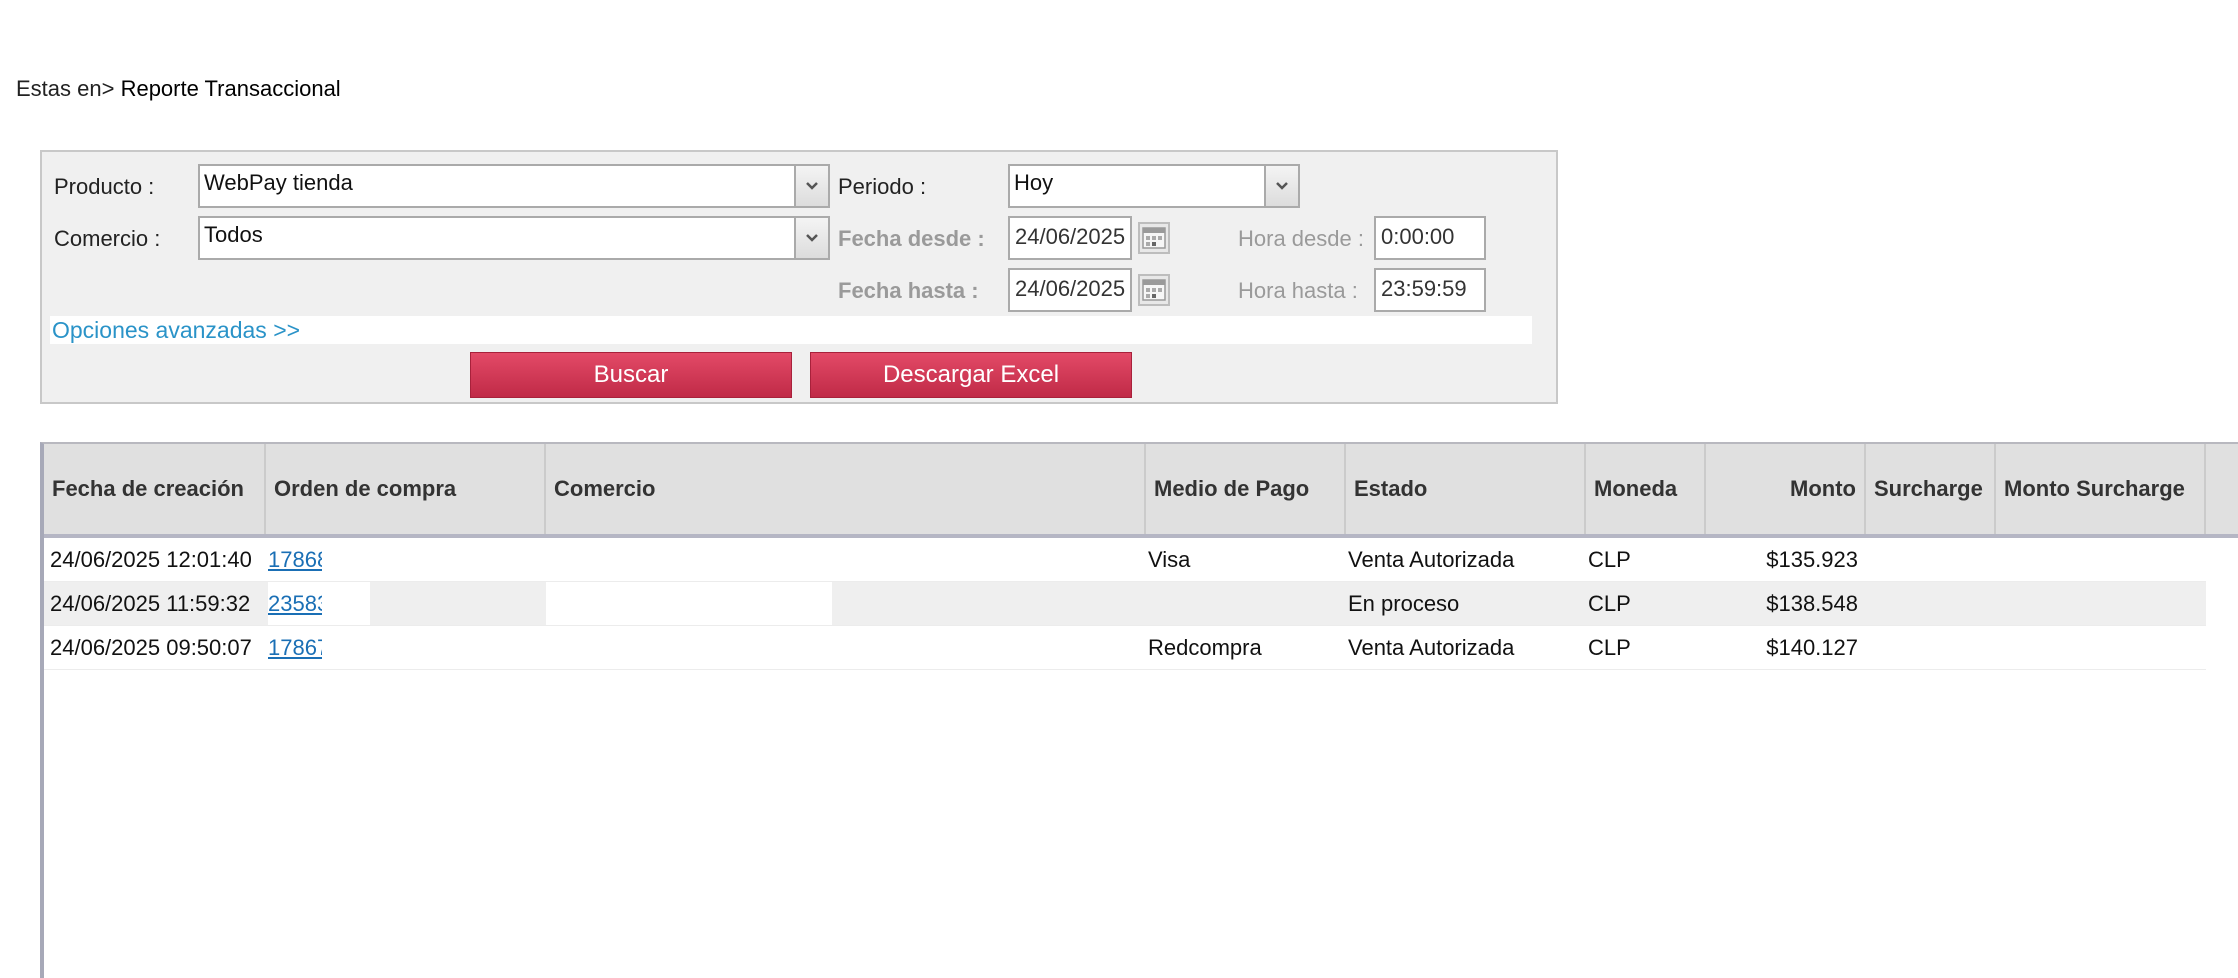  Describe the element at coordinates (514, 238) in the screenshot. I see `comercio-select: Todos` at that location.